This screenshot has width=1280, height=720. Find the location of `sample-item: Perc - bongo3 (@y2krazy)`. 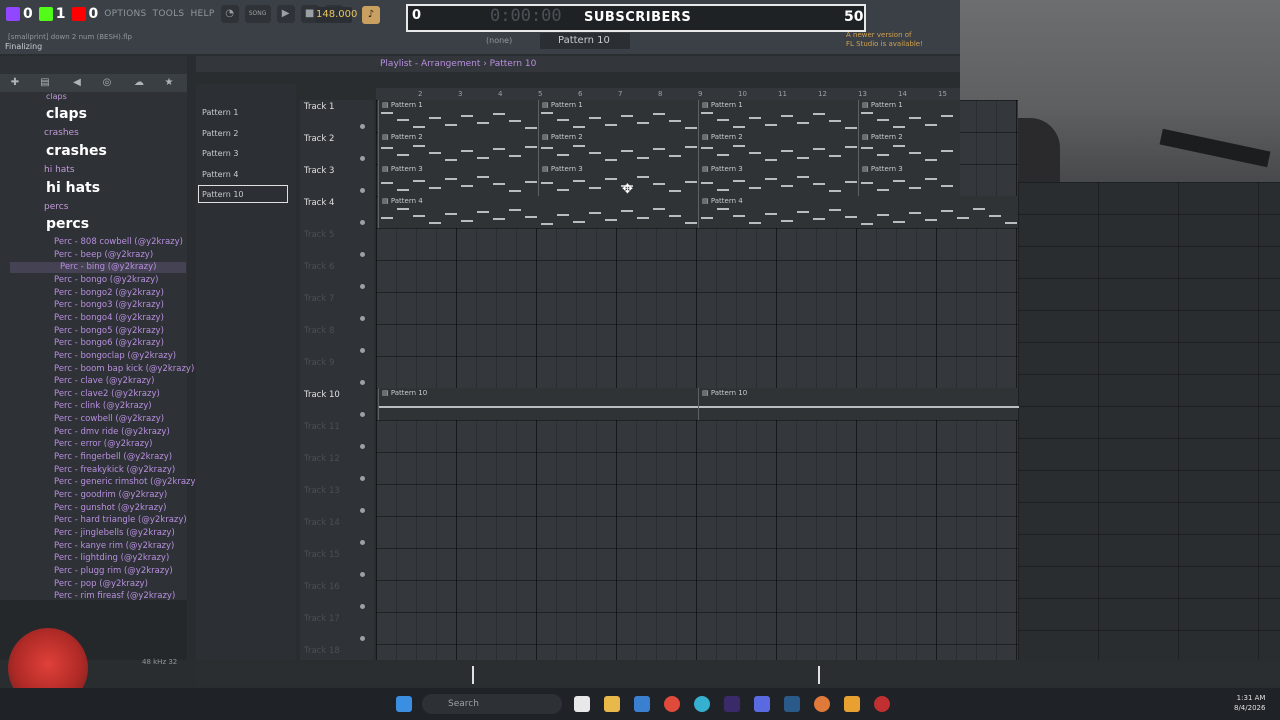

sample-item: Perc - bongo3 (@y2krazy) is located at coordinates (109, 305).